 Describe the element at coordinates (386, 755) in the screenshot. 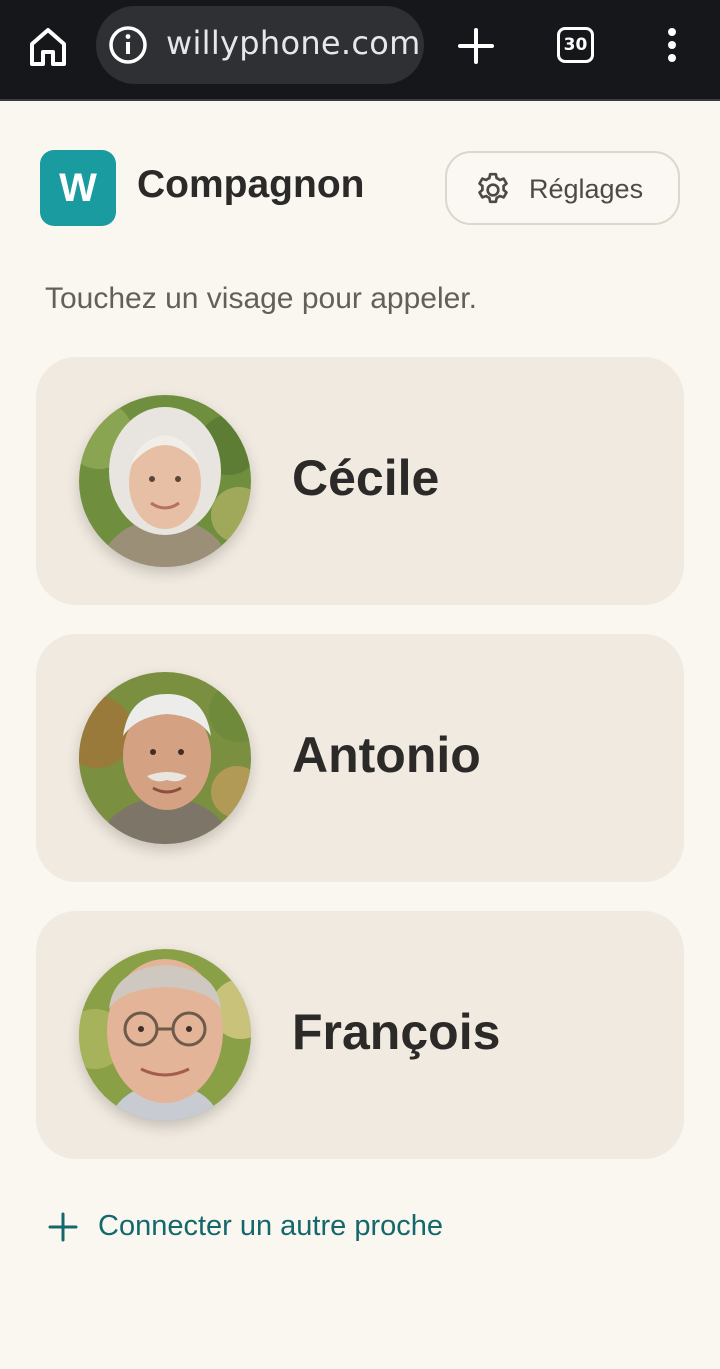

I see `contact-name: Antonio` at that location.